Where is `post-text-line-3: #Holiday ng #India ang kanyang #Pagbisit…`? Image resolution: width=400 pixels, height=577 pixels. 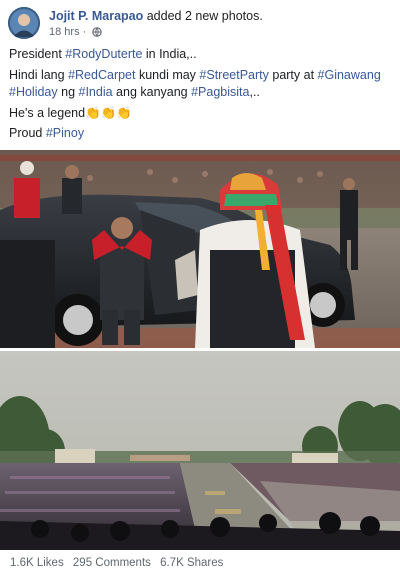
post-text-line-3: #Holiday ng #India ang kanyang #Pagbisit… is located at coordinates (134, 92).